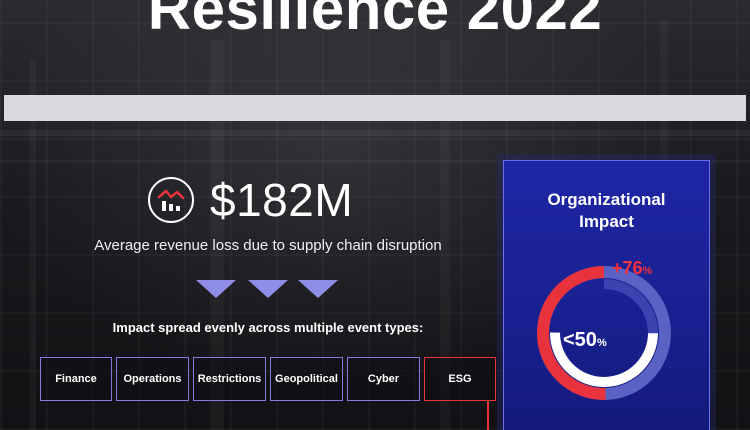  Describe the element at coordinates (632, 268) in the screenshot. I see `outer-percent-label: +76%` at that location.